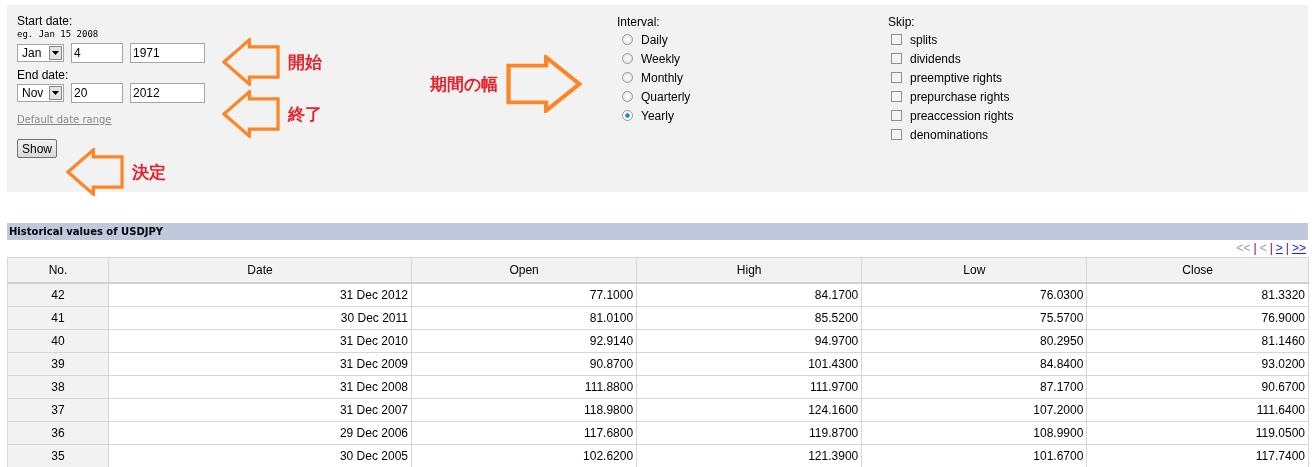 The height and width of the screenshot is (467, 1312). What do you see at coordinates (167, 53) in the screenshot?
I see `year-field: 1971` at bounding box center [167, 53].